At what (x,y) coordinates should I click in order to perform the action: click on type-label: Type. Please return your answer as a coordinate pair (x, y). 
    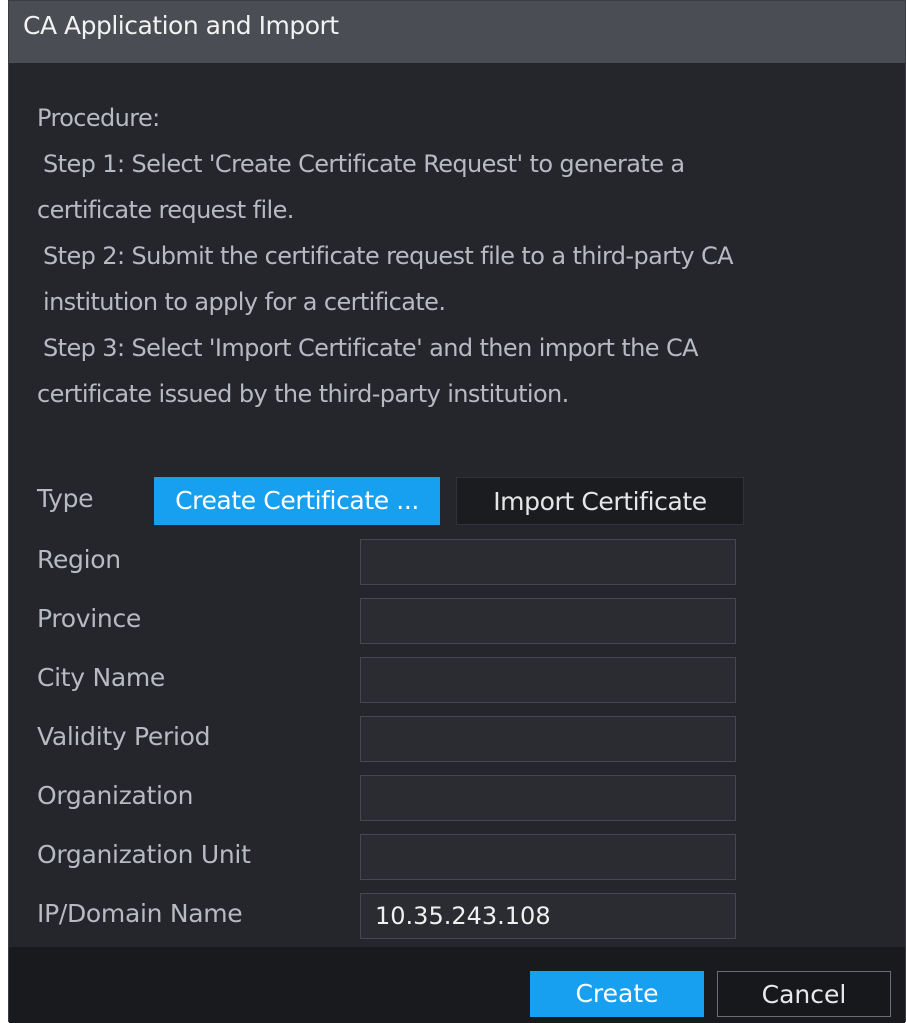
    Looking at the image, I should click on (65, 498).